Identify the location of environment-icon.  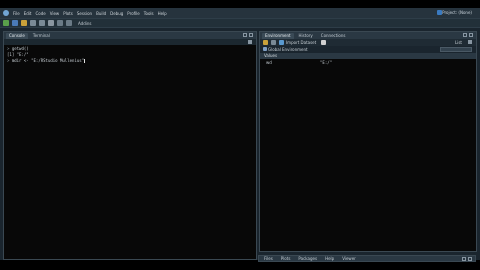
(265, 49).